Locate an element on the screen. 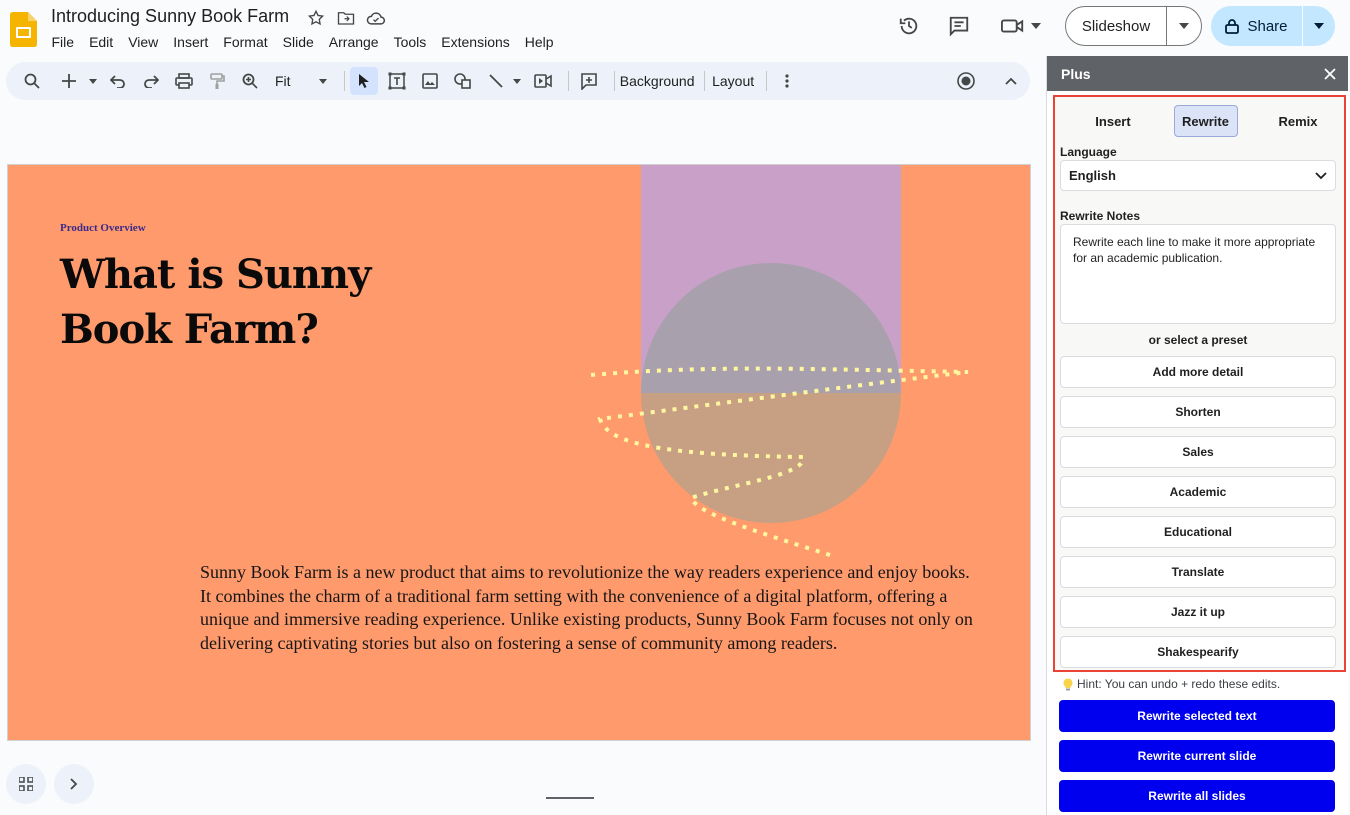  shape-icon is located at coordinates (463, 81).